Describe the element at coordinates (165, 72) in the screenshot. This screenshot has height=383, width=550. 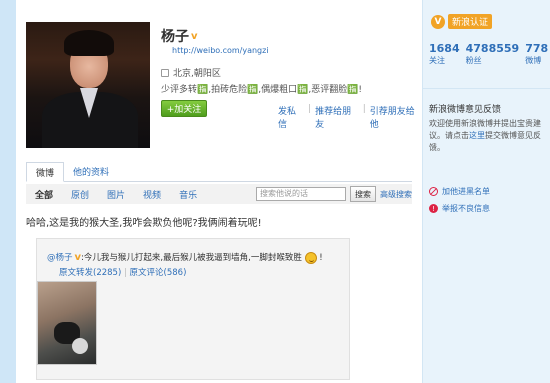
I see `location-icon` at that location.